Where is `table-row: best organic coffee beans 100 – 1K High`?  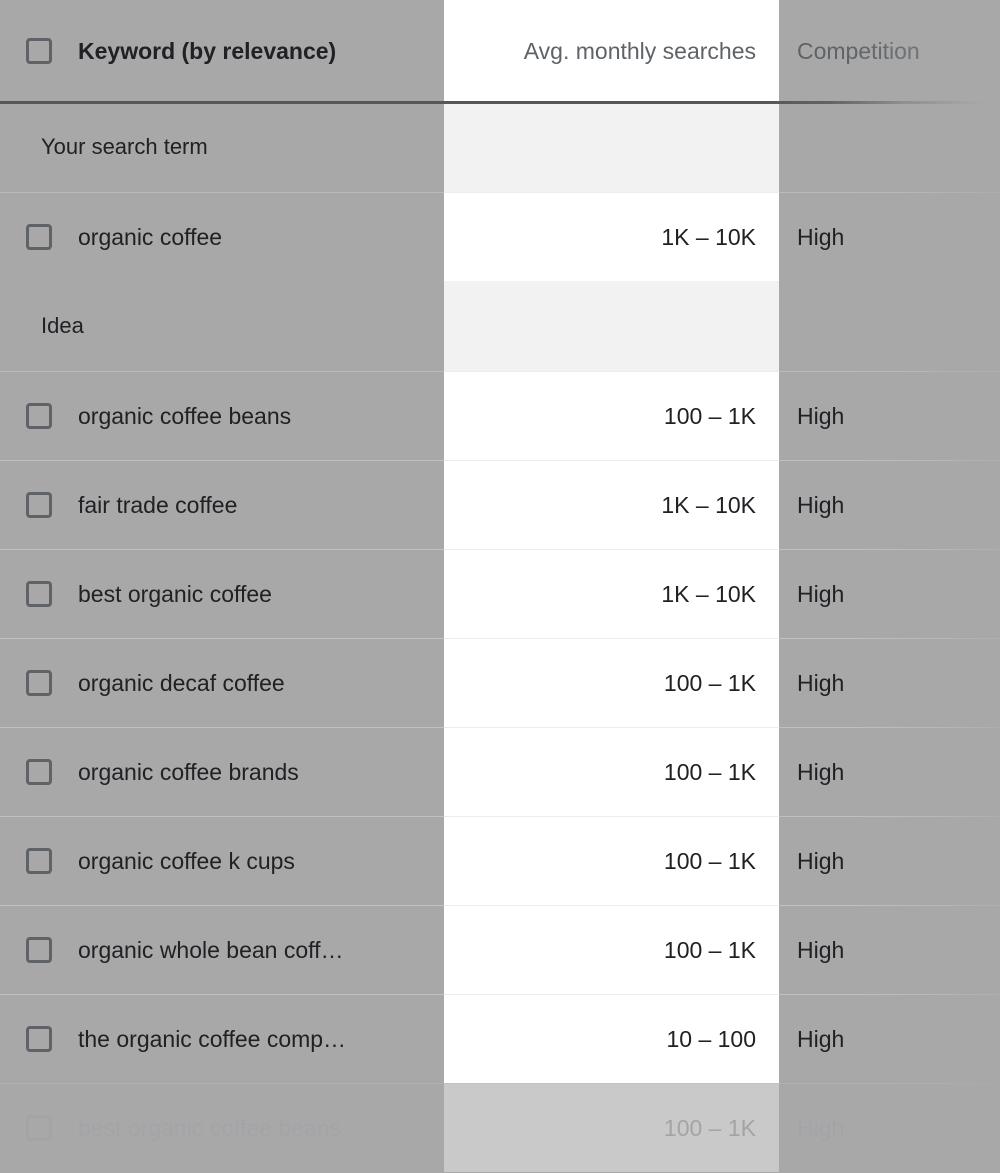 table-row: best organic coffee beans 100 – 1K High is located at coordinates (500, 1127).